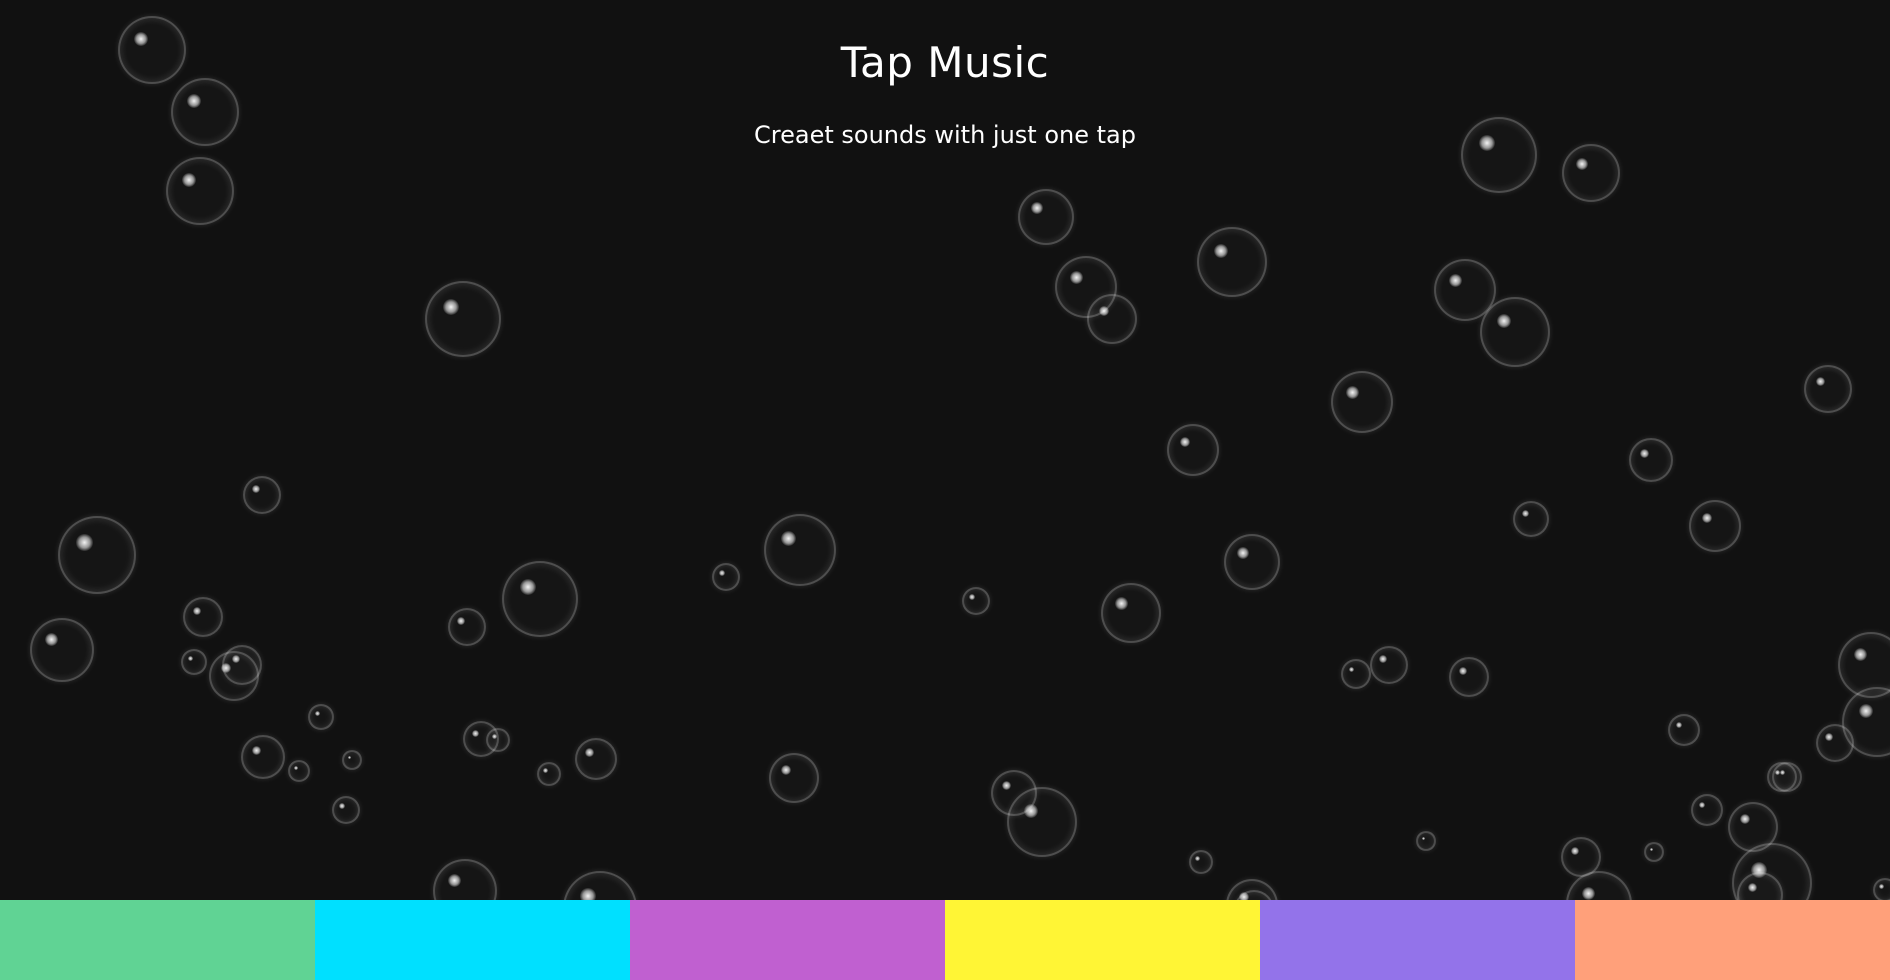 The width and height of the screenshot is (1890, 980). I want to click on sound-pads, so click(945, 940).